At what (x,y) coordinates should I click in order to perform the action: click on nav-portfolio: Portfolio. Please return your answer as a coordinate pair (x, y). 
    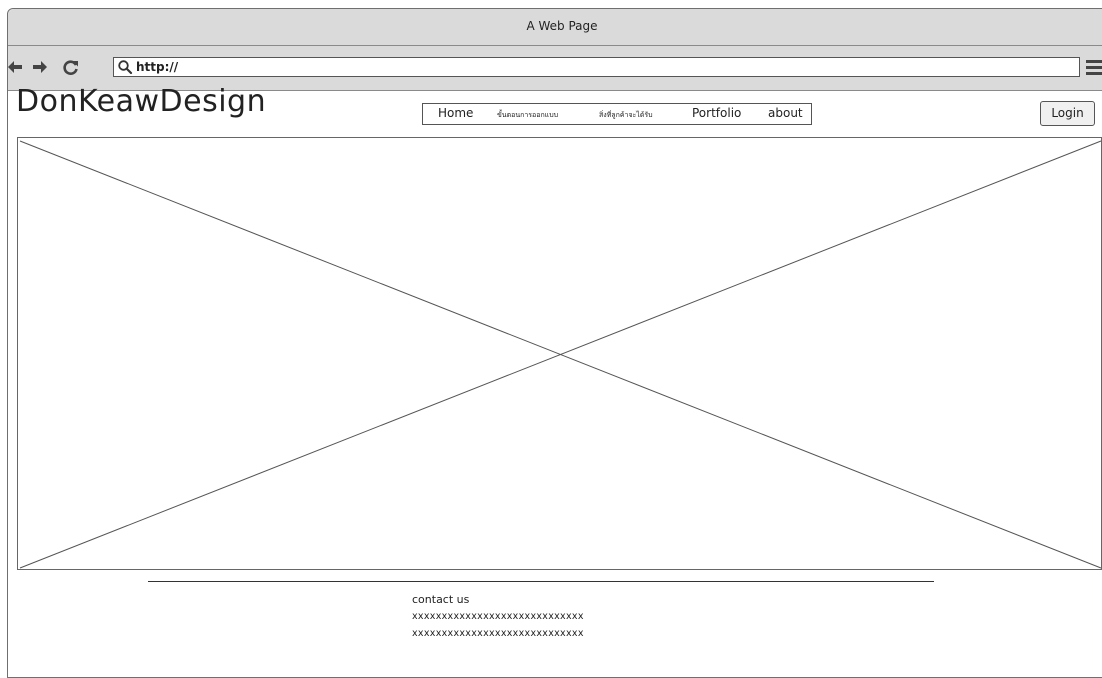
    Looking at the image, I should click on (716, 113).